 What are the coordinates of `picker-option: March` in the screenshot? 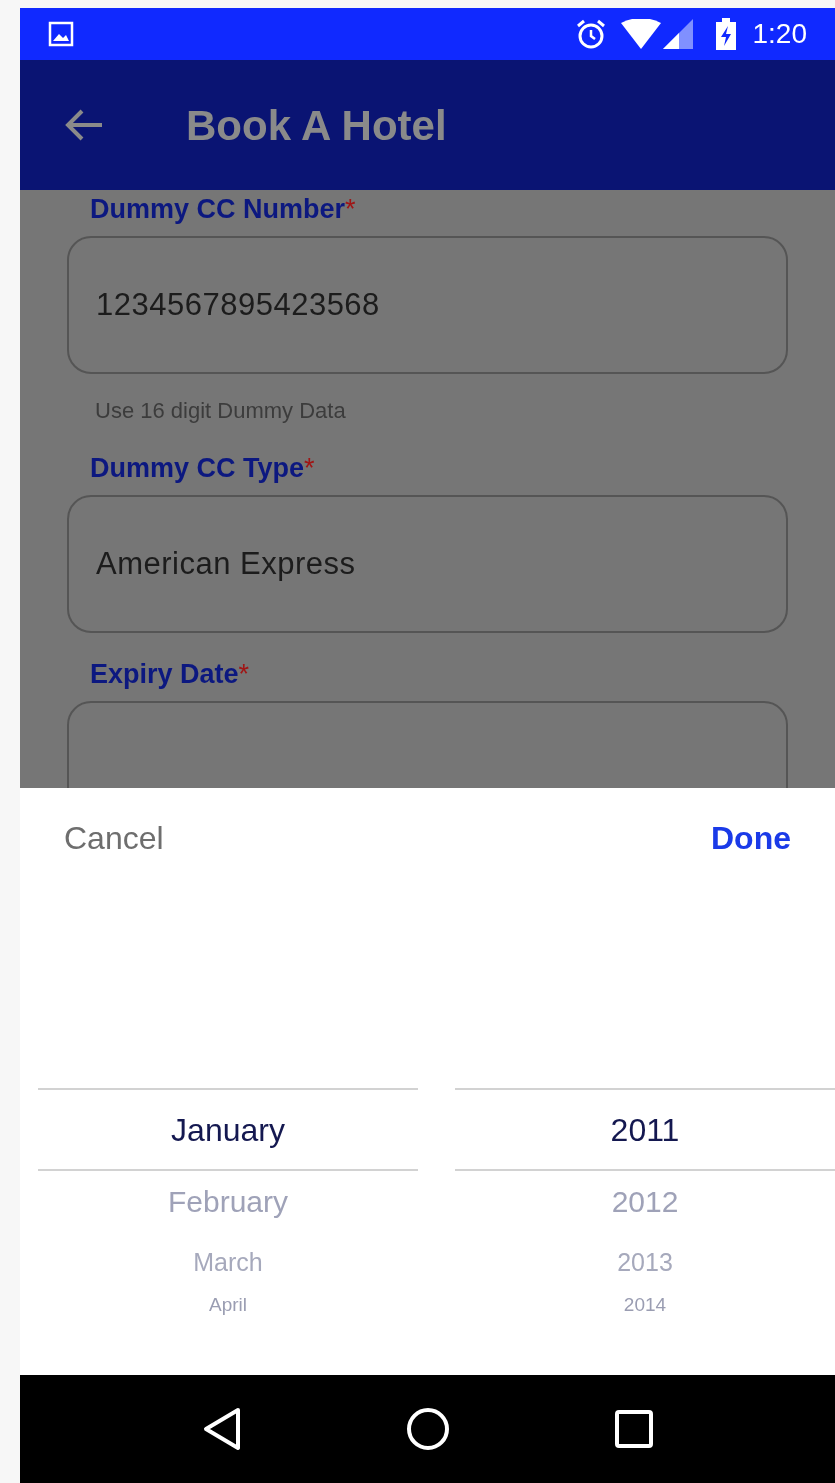 It's located at (228, 1262).